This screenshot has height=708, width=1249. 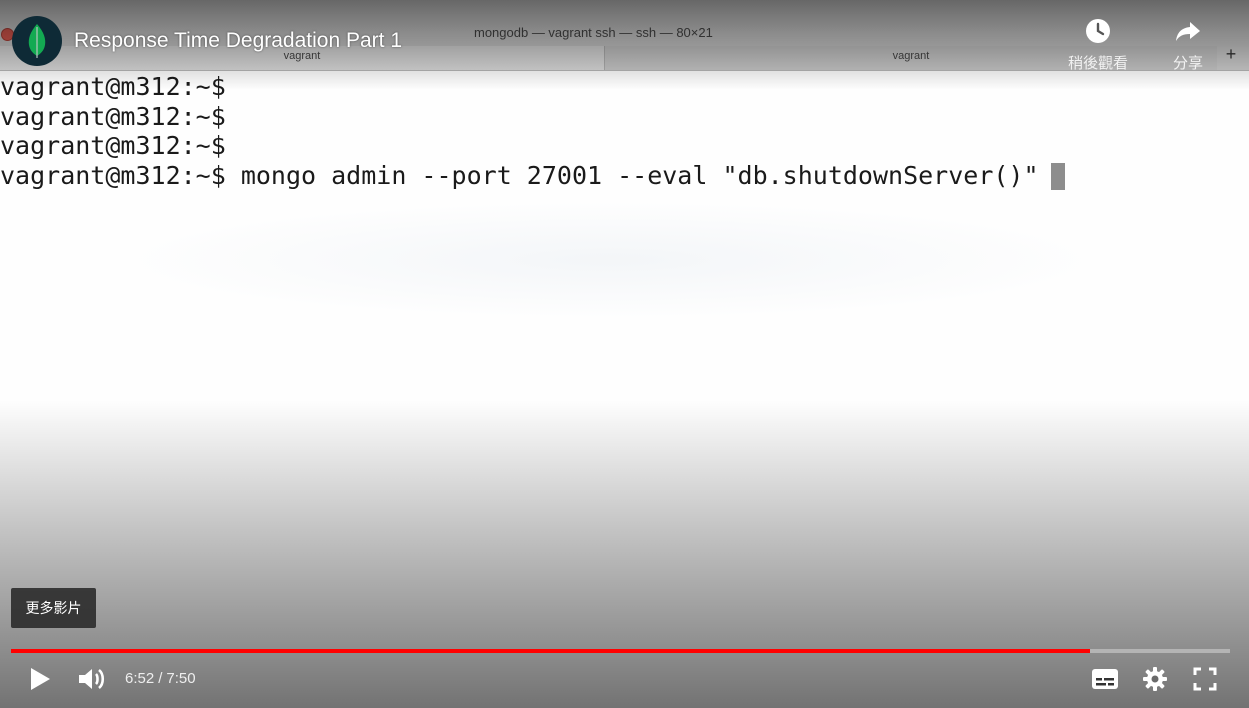 What do you see at coordinates (140, 678) in the screenshot?
I see `current-time: 6:52` at bounding box center [140, 678].